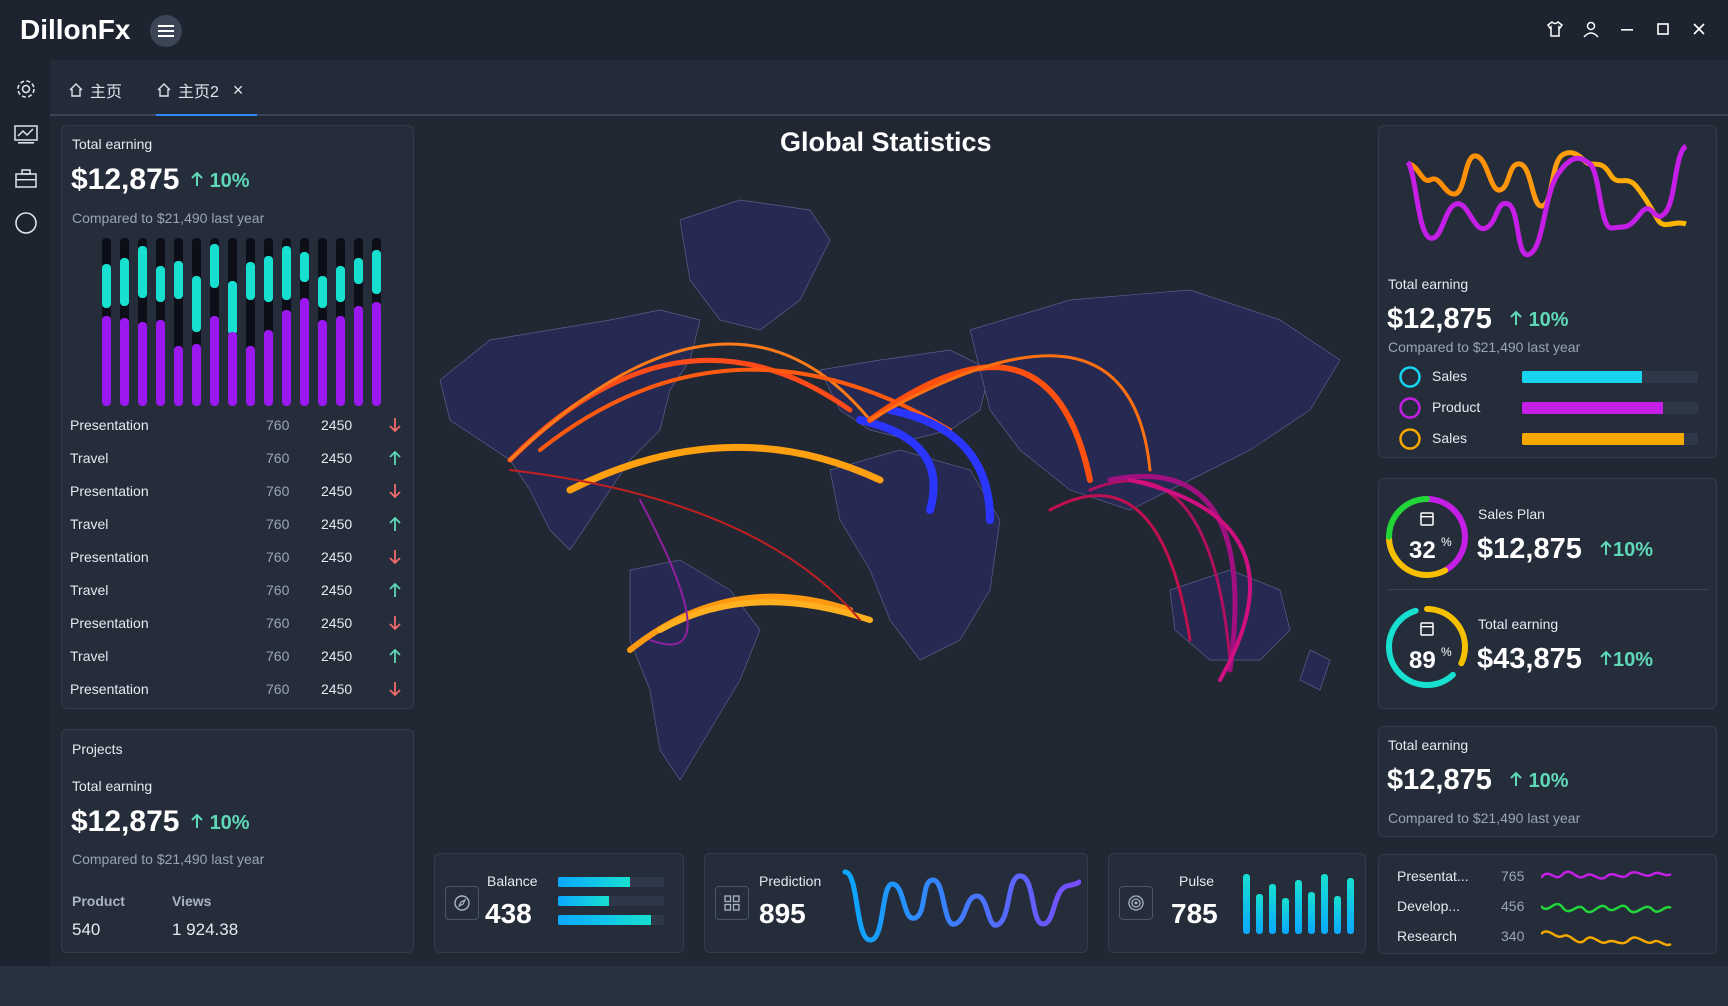  Describe the element at coordinates (1518, 624) in the screenshot. I see `ring-label: Total earning` at that location.